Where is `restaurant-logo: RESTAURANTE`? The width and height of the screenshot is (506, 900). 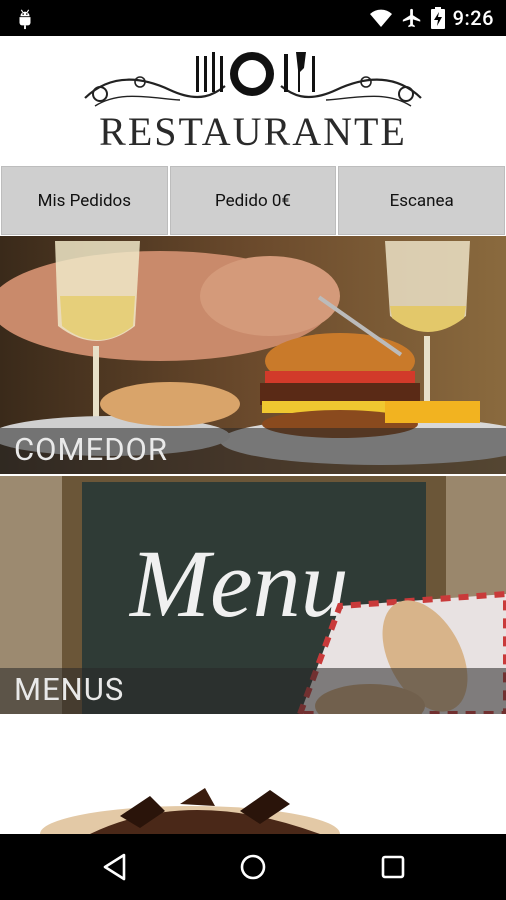
restaurant-logo: RESTAURANTE is located at coordinates (253, 101).